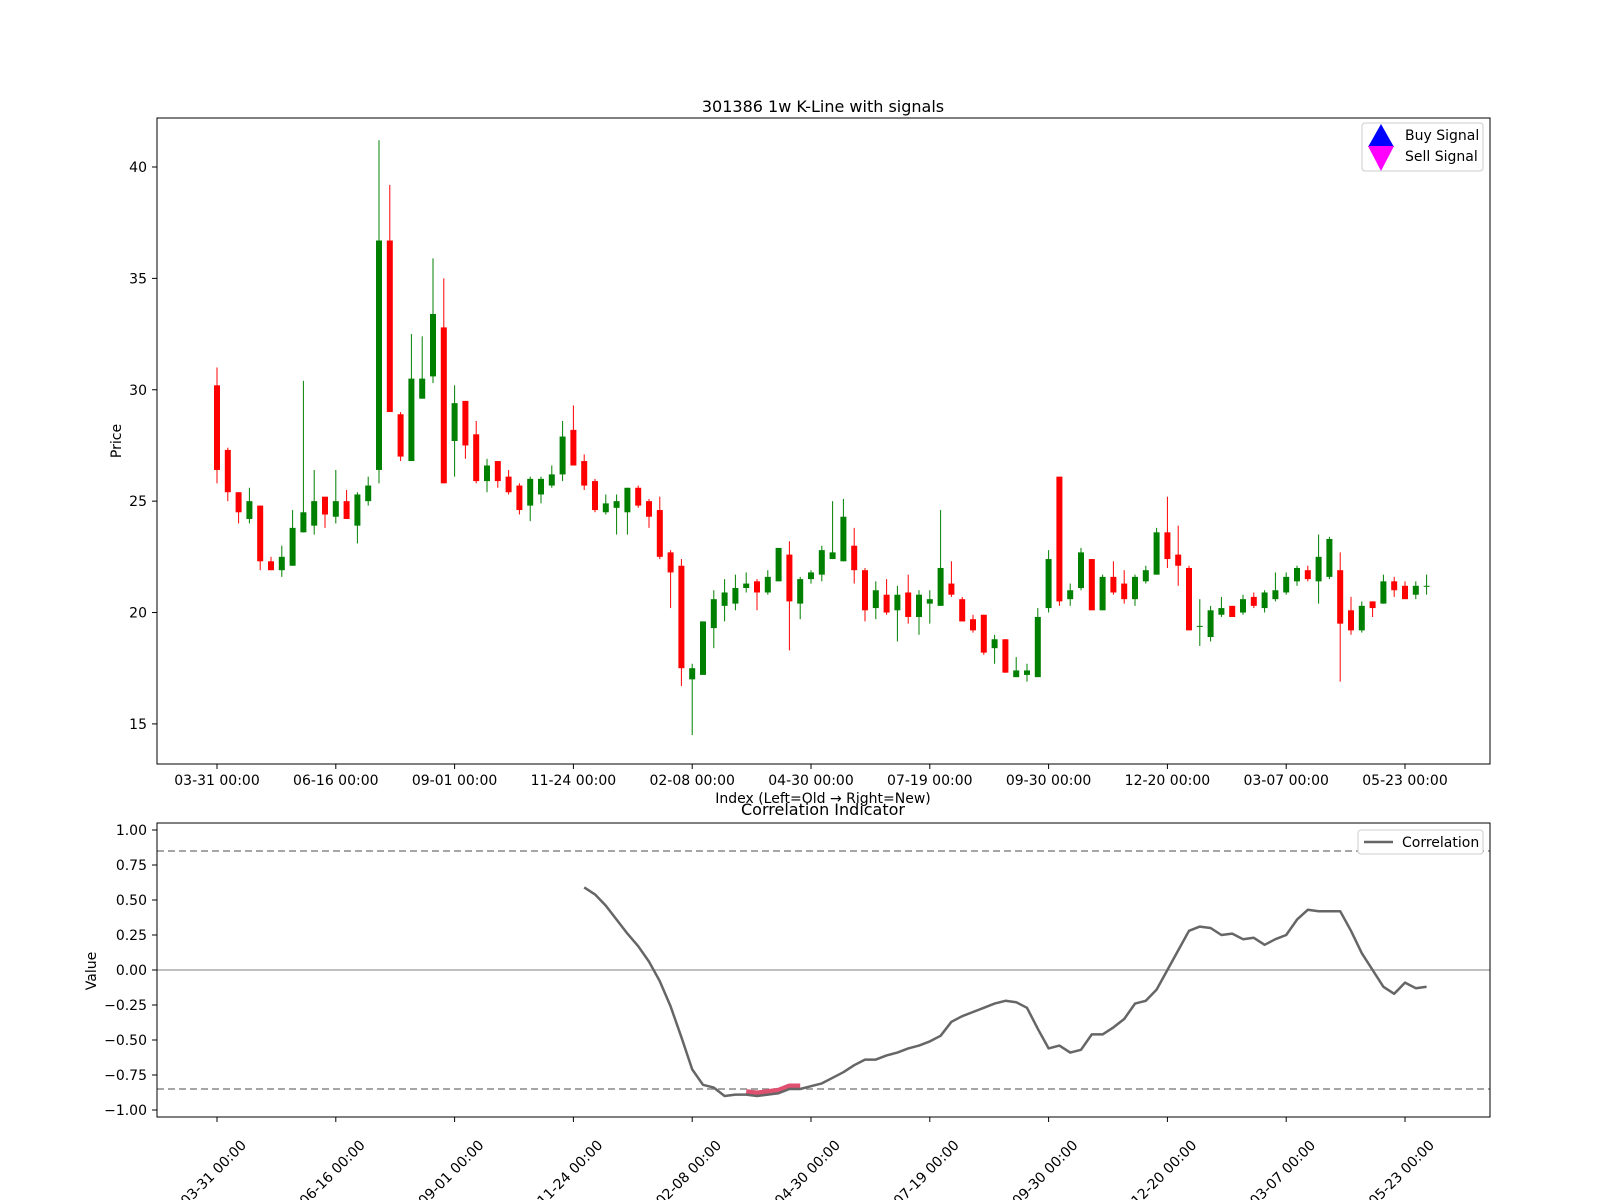 The height and width of the screenshot is (1200, 1600). Describe the element at coordinates (823, 106) in the screenshot. I see `kline-title: 301386 1w K-Line with signals` at that location.